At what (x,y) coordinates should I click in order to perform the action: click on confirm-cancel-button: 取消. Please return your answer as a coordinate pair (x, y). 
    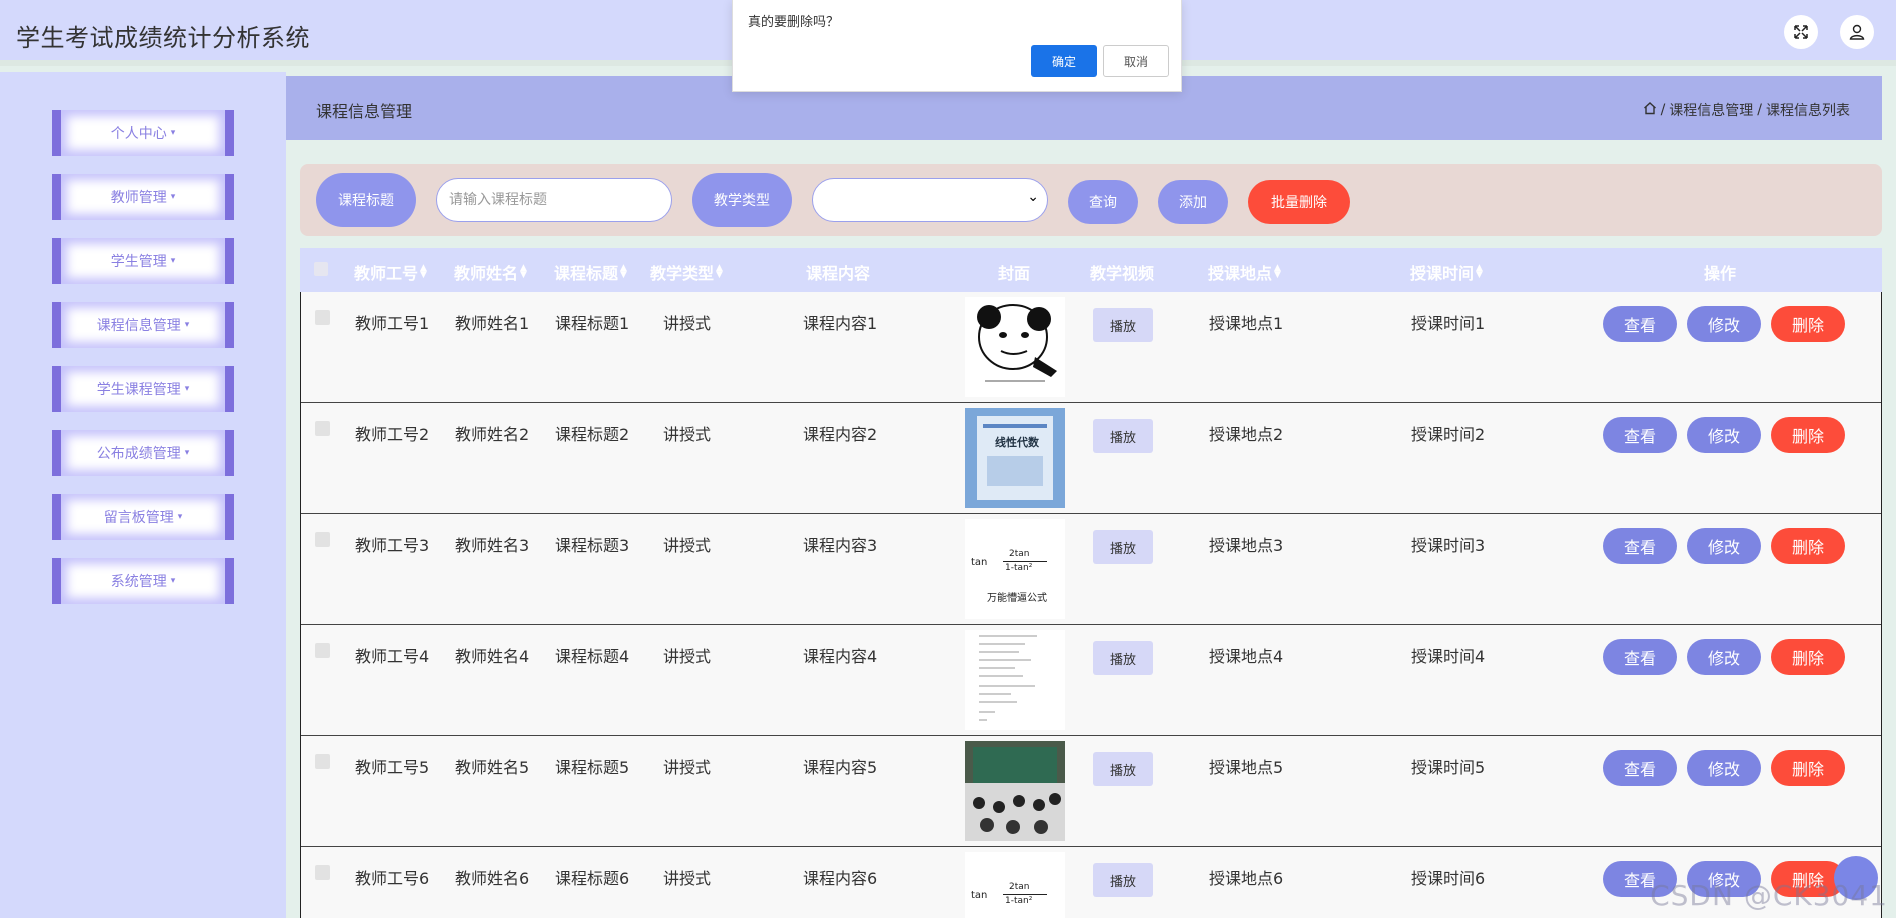
    Looking at the image, I should click on (1136, 61).